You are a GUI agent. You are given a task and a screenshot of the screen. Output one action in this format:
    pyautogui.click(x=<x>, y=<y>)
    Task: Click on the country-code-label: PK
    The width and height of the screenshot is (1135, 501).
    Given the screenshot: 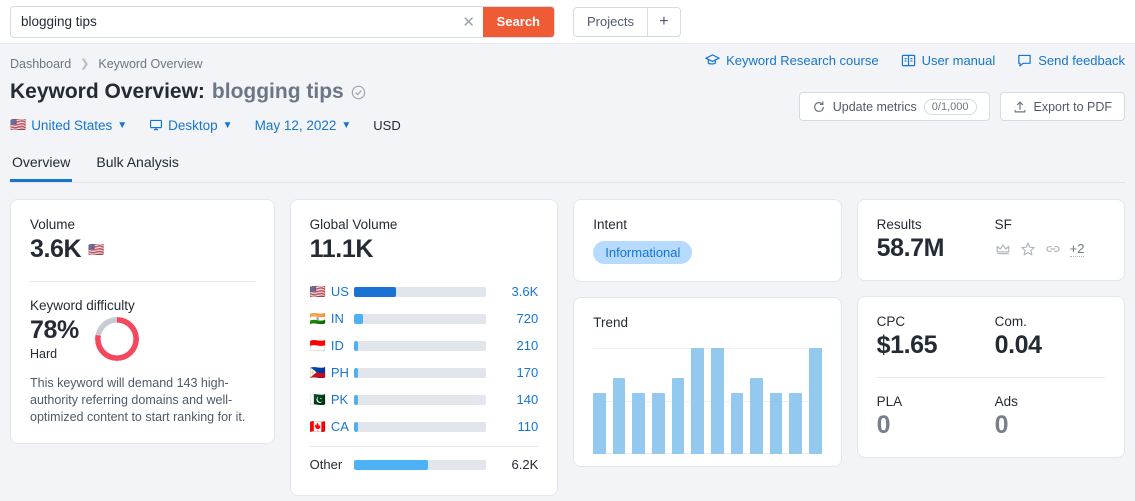 What is the action you would take?
    pyautogui.click(x=339, y=399)
    